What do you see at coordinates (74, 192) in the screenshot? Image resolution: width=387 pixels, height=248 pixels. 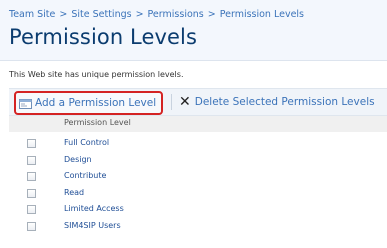 I see `permission-level-link: Read` at bounding box center [74, 192].